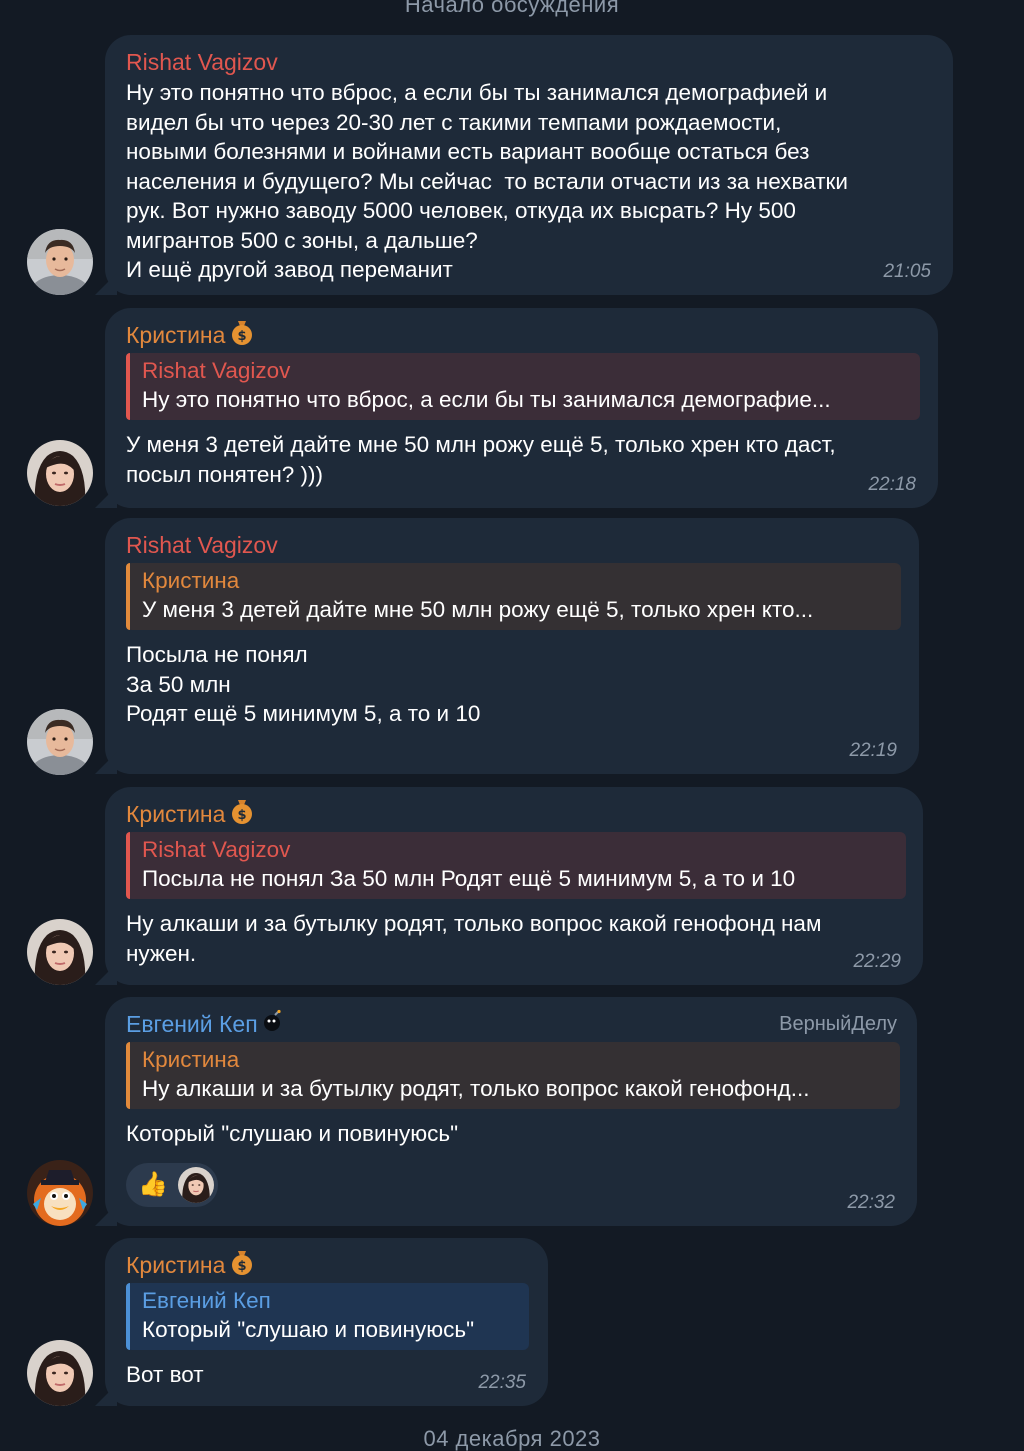 Image resolution: width=1024 pixels, height=1451 pixels. Describe the element at coordinates (153, 1184) in the screenshot. I see `thumbs-up-icon: 👍` at that location.